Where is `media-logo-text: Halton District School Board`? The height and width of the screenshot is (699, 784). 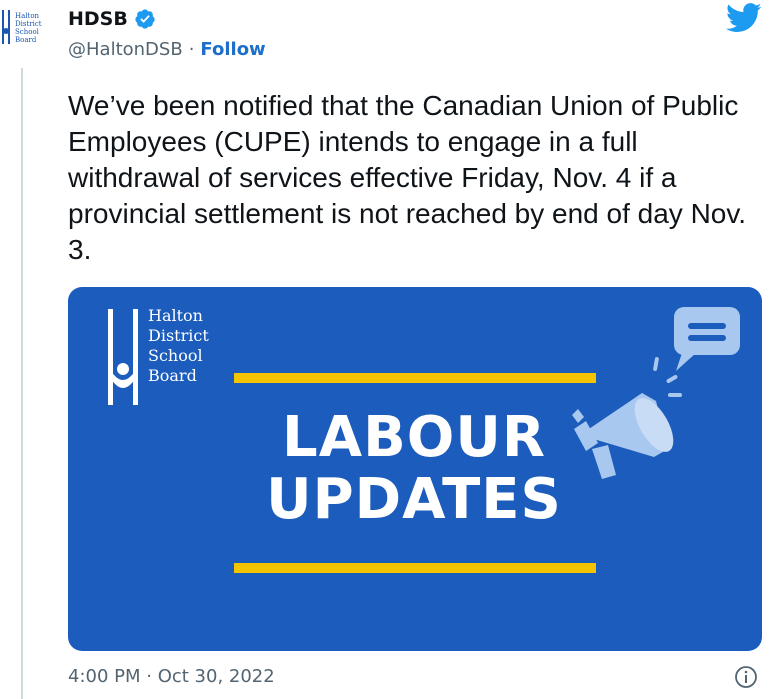 media-logo-text: Halton District School Board is located at coordinates (178, 345).